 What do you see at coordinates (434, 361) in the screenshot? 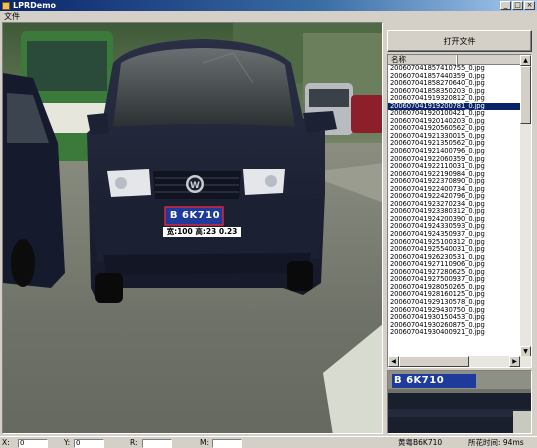
I see `horizontal-scroll-thumb` at bounding box center [434, 361].